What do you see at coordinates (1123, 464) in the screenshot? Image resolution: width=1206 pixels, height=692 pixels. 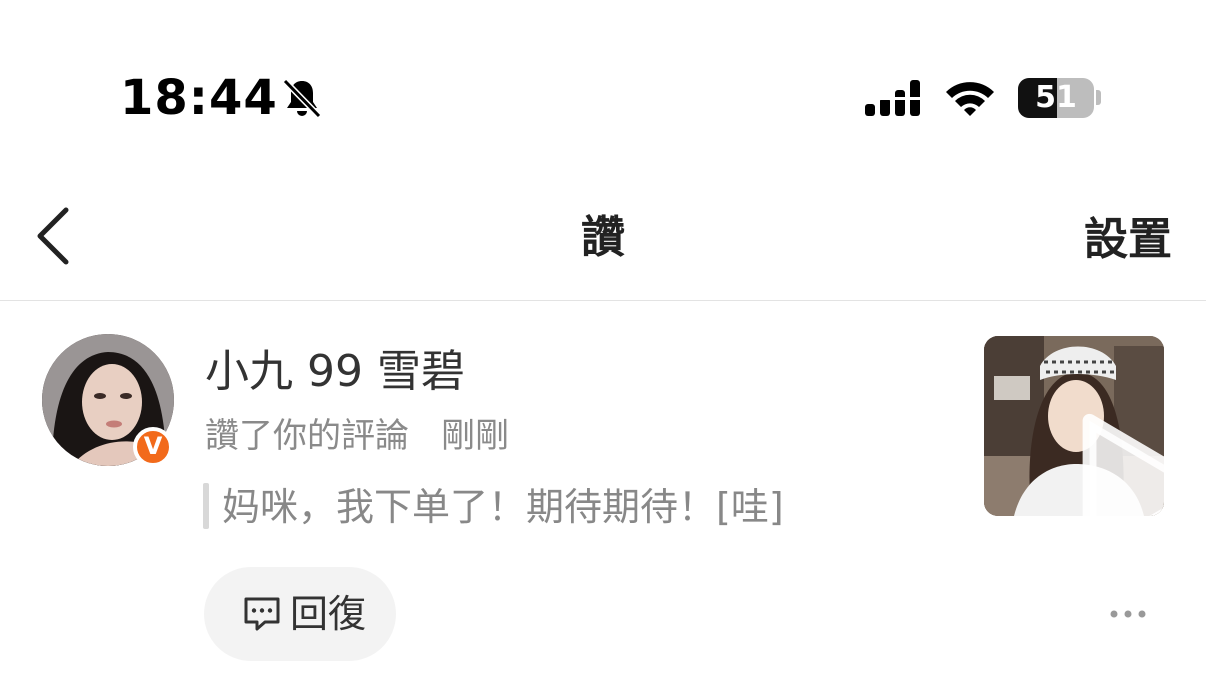 I see `play-icon` at bounding box center [1123, 464].